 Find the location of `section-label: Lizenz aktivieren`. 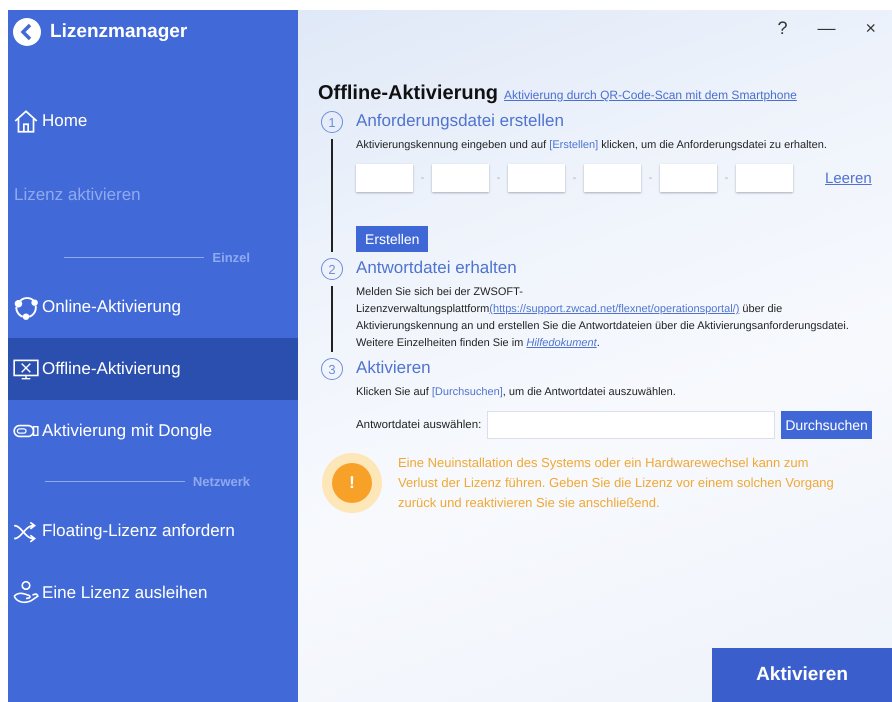

section-label: Lizenz aktivieren is located at coordinates (77, 195).